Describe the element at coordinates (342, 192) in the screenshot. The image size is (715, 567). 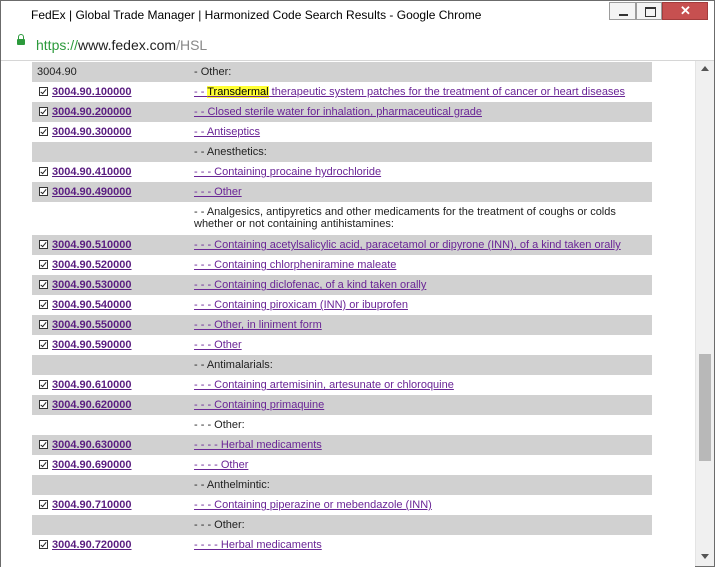
I see `table-row: 3004.90.490000 - - - Other` at that location.